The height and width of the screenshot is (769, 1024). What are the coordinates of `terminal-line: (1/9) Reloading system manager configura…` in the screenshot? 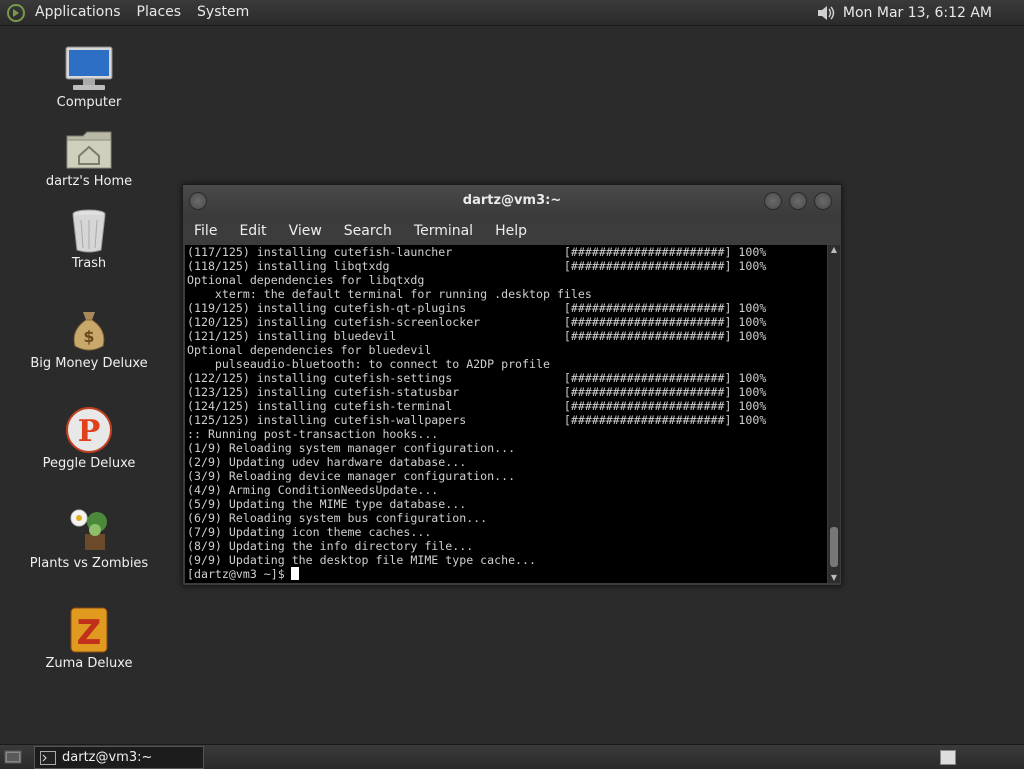 It's located at (351, 448).